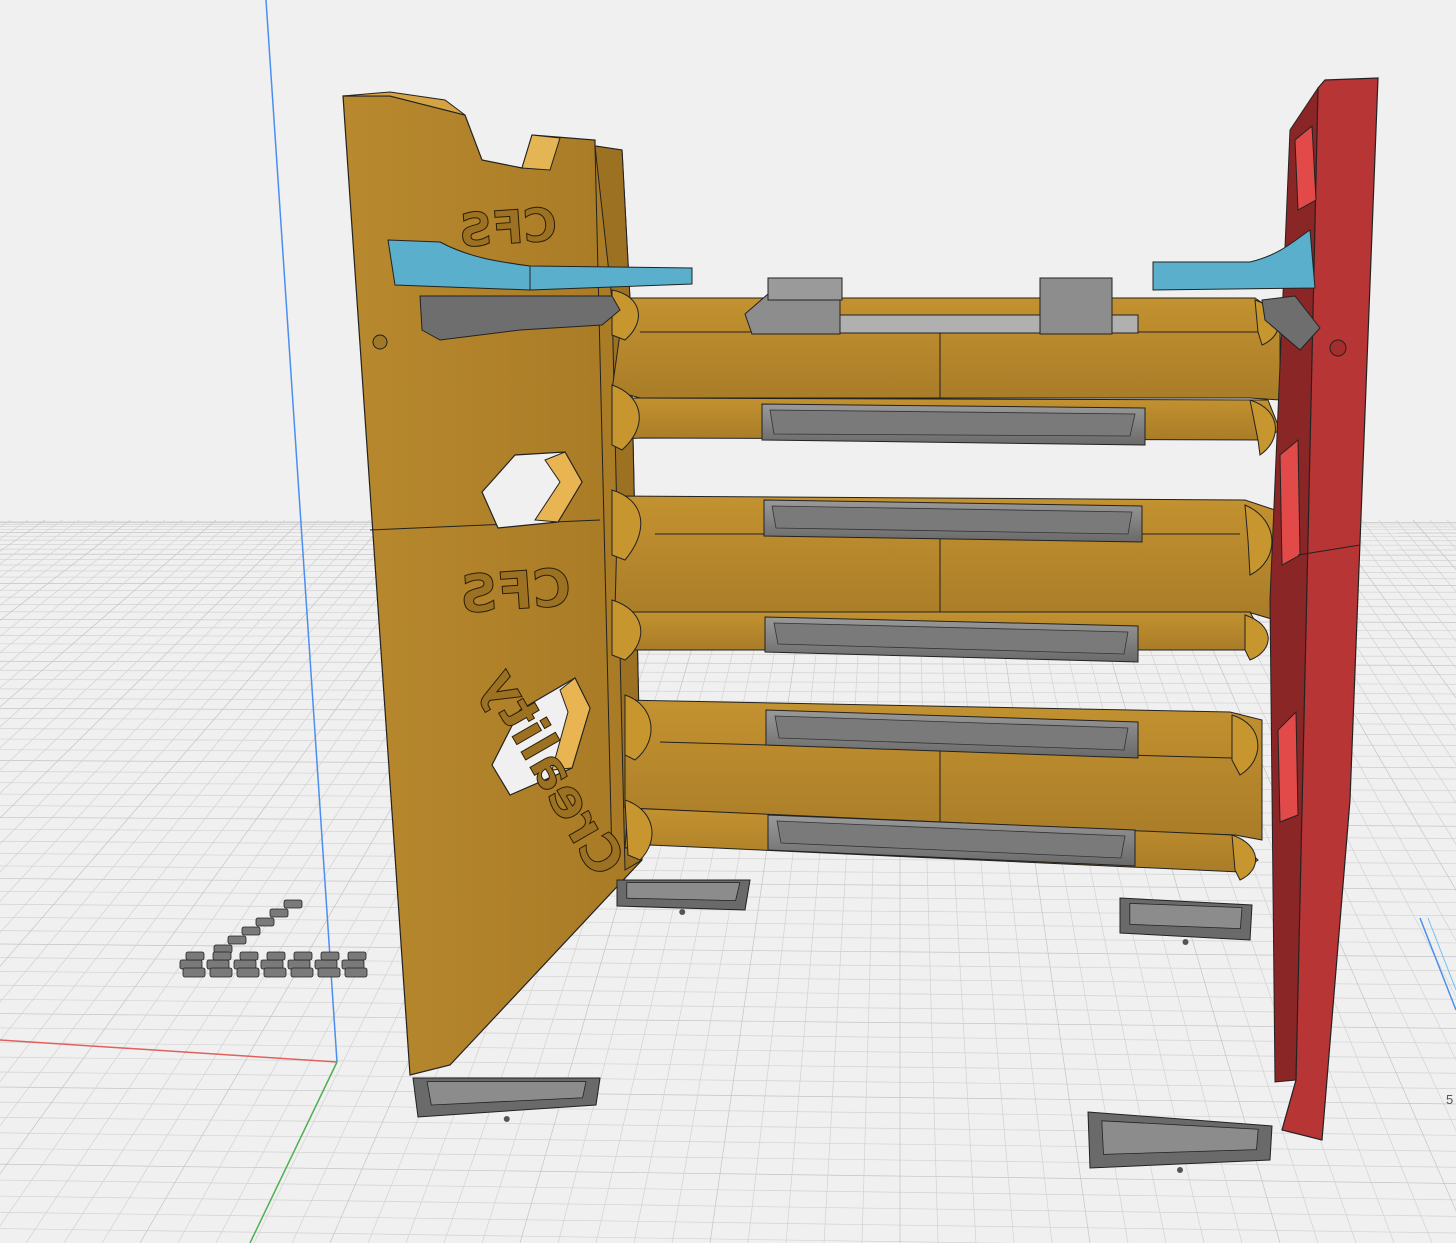  Describe the element at coordinates (952, 423) in the screenshot. I see `grey-rail-inner` at that location.